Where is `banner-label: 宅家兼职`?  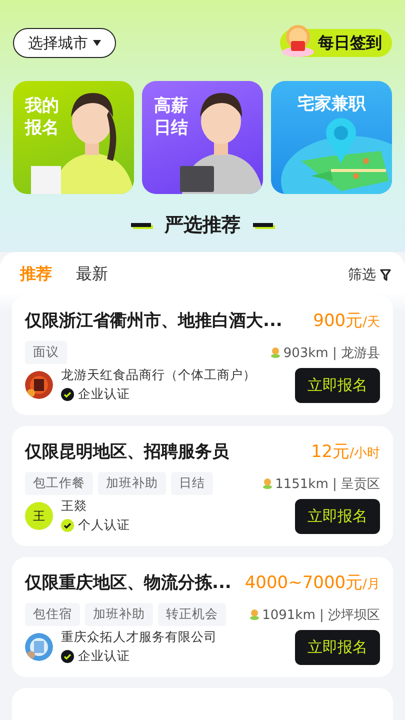 banner-label: 宅家兼职 is located at coordinates (332, 104).